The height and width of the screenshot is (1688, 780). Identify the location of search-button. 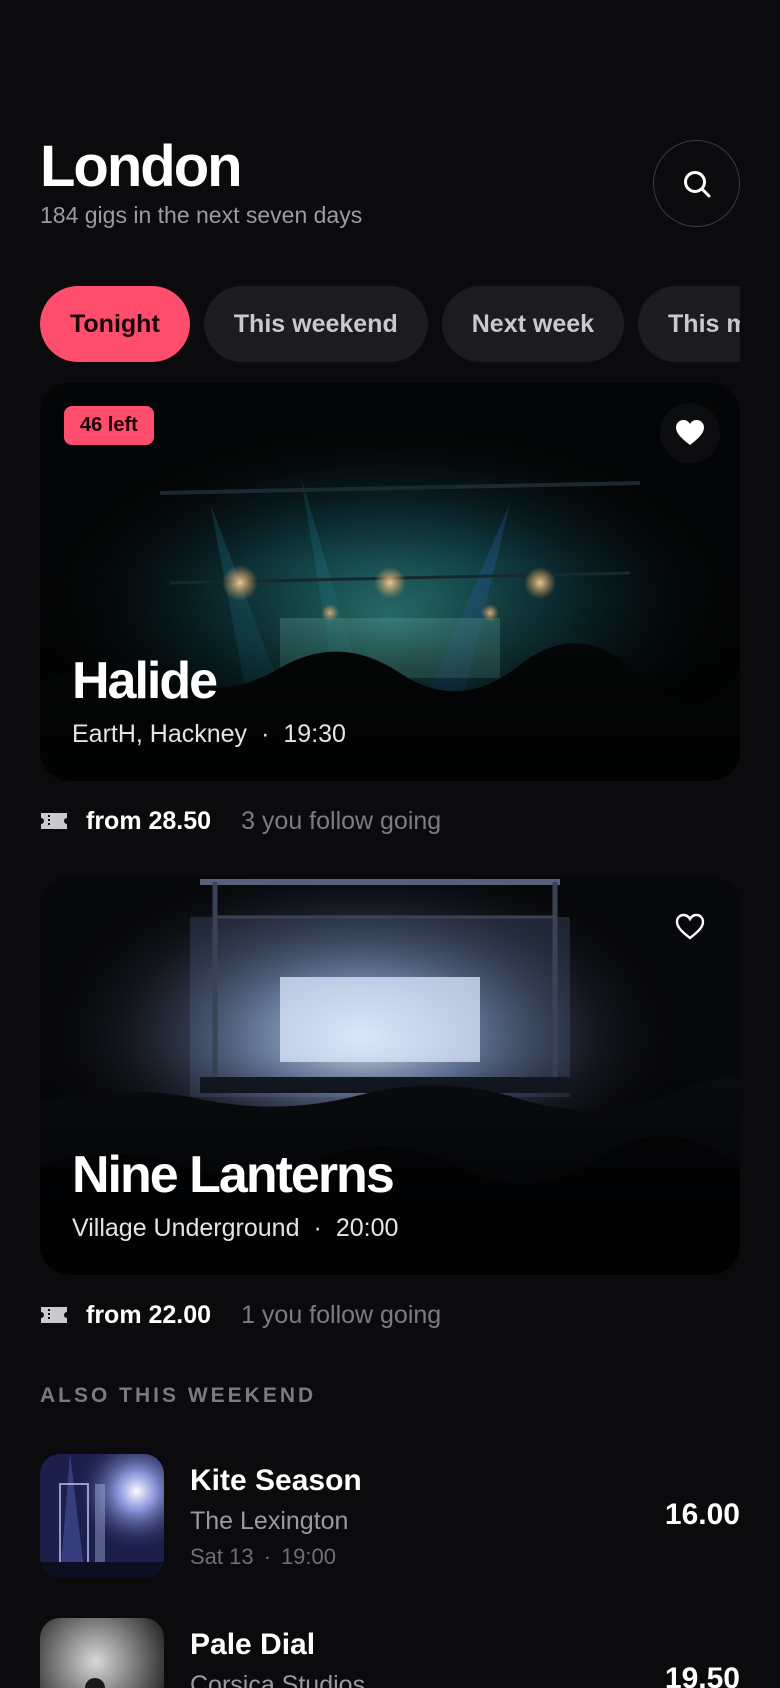
(696, 183).